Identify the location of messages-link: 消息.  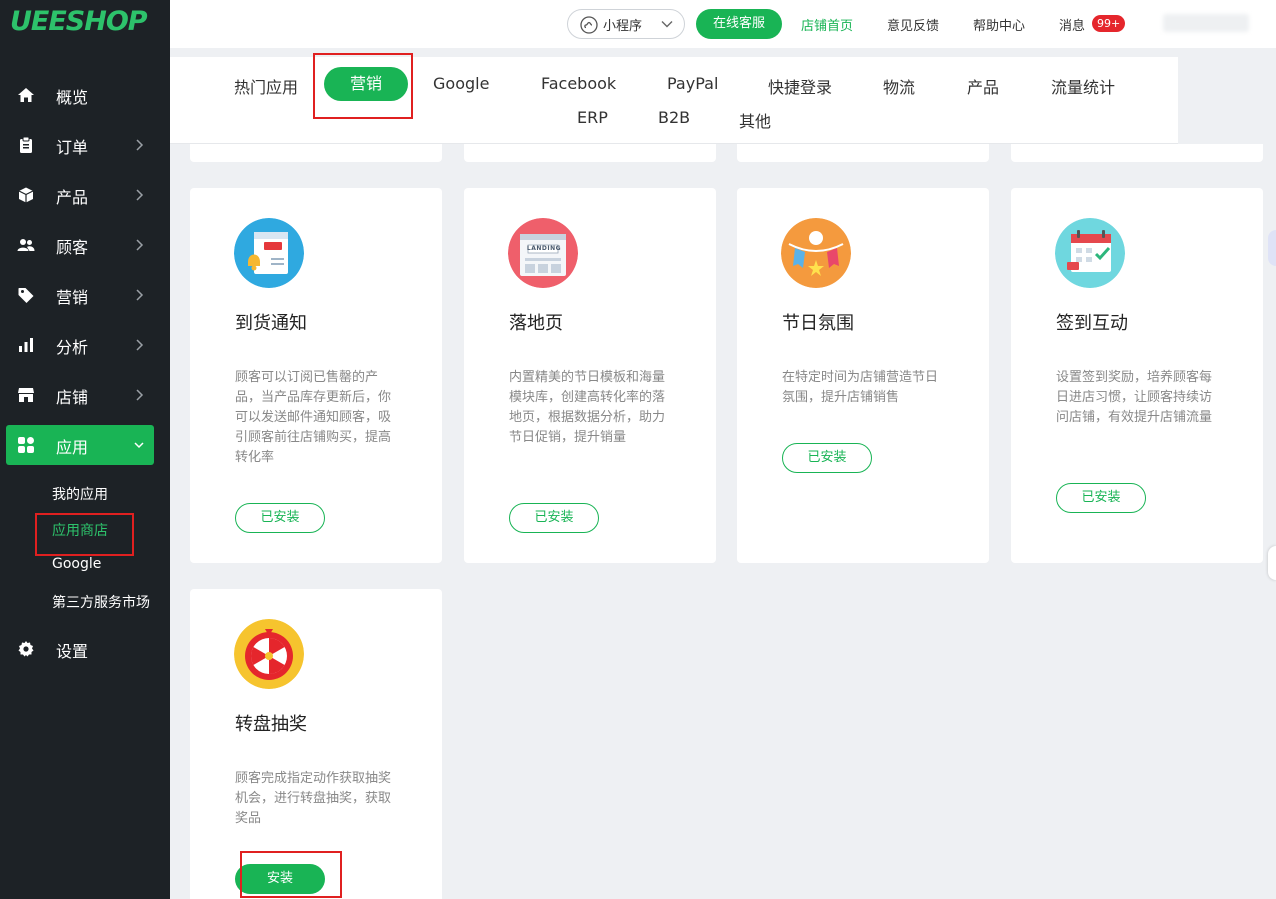
(1072, 24).